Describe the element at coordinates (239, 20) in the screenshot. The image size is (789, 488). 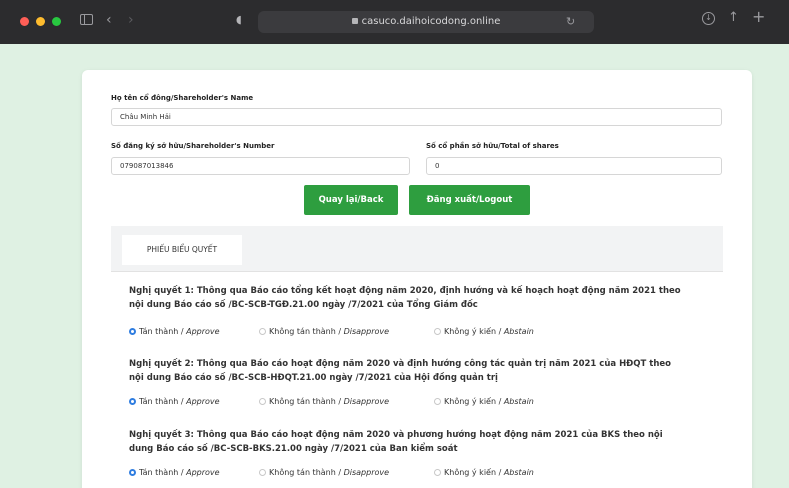
I see `shield-icon: ◖` at that location.